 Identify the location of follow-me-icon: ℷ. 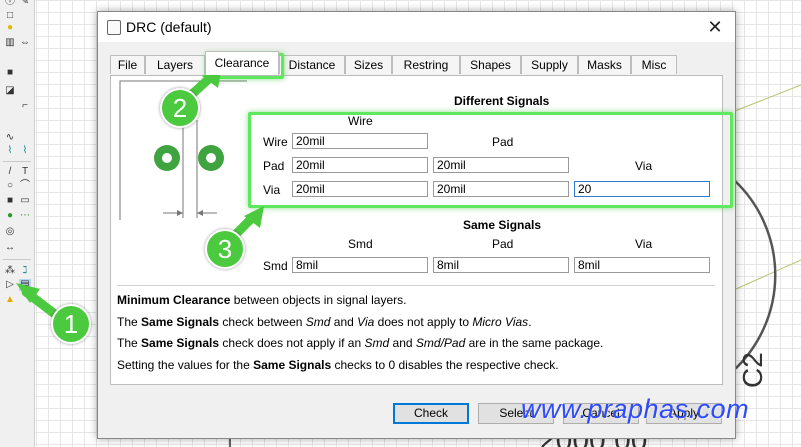
(25, 271).